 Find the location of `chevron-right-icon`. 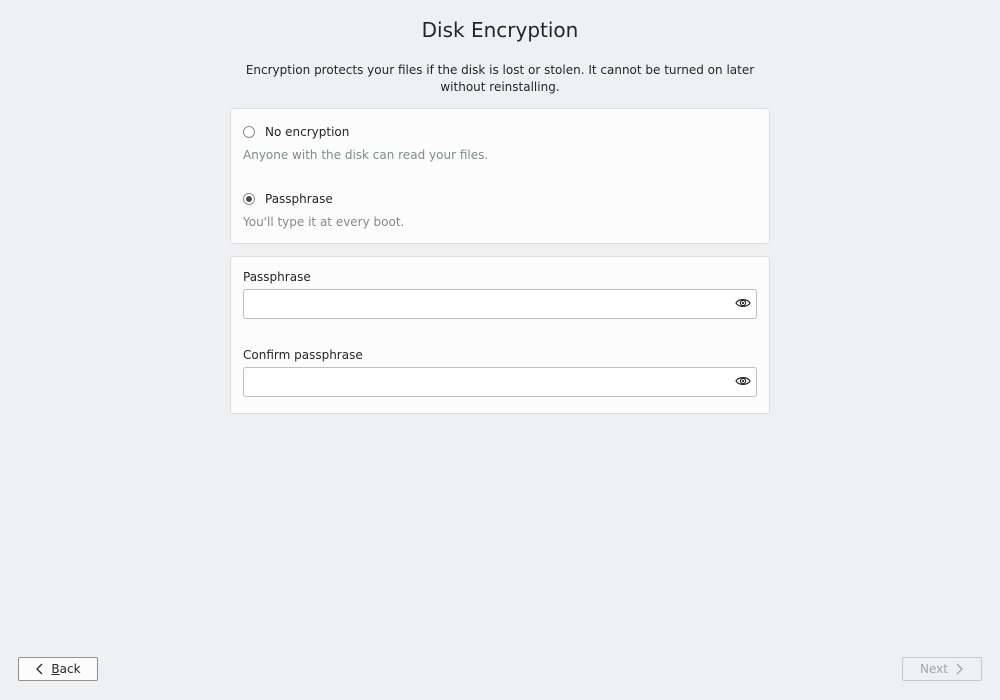

chevron-right-icon is located at coordinates (959, 669).